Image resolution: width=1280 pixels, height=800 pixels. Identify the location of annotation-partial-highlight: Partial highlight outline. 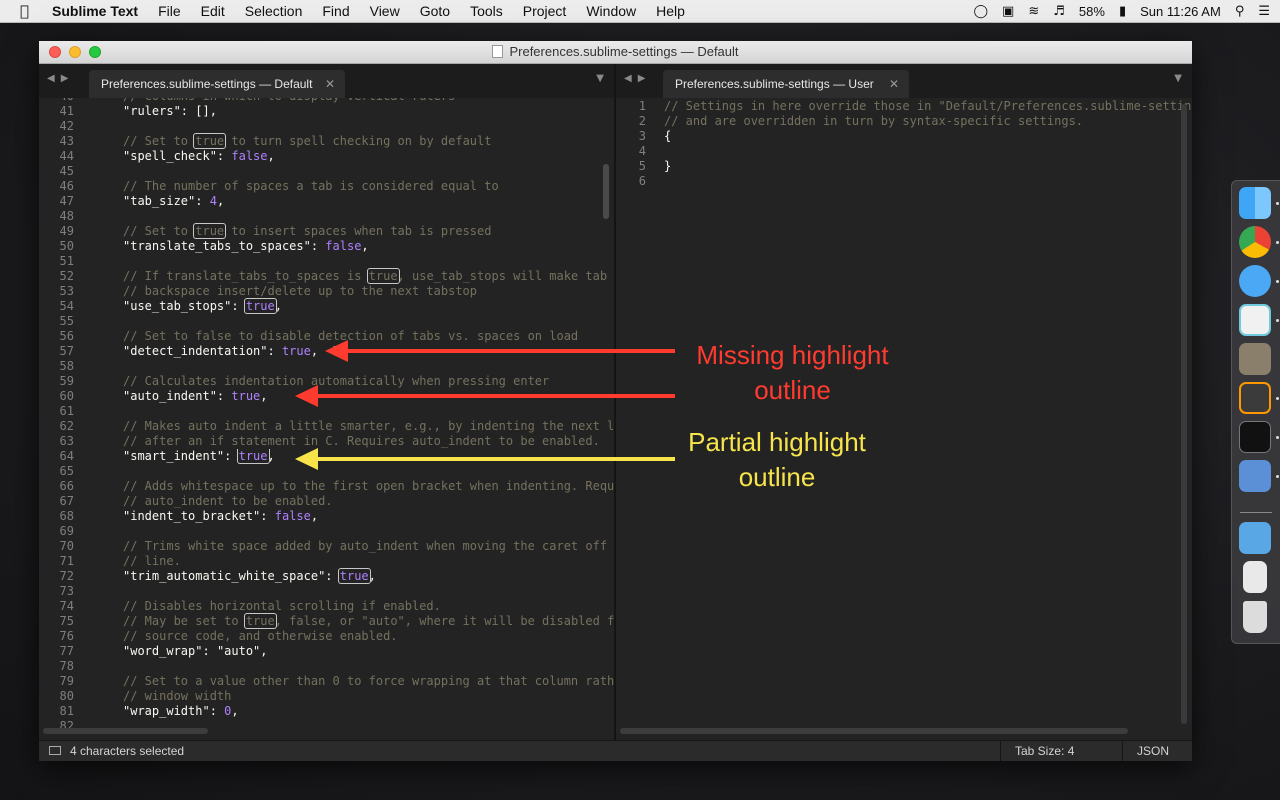
(777, 460).